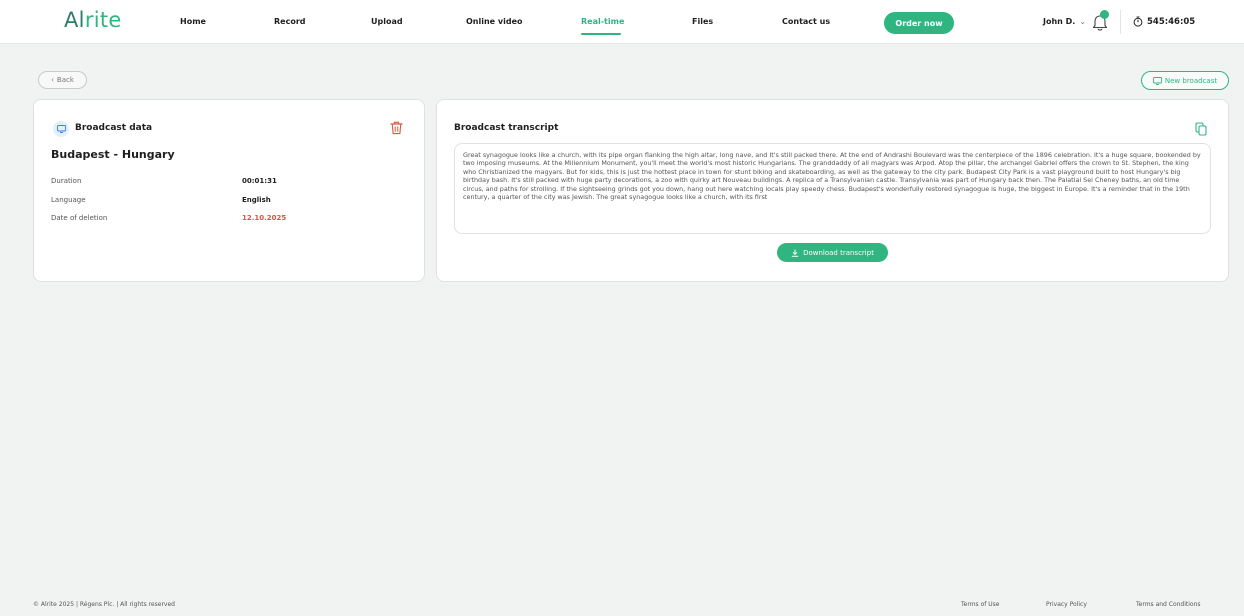 The image size is (1244, 616). I want to click on header-divider, so click(1120, 22).